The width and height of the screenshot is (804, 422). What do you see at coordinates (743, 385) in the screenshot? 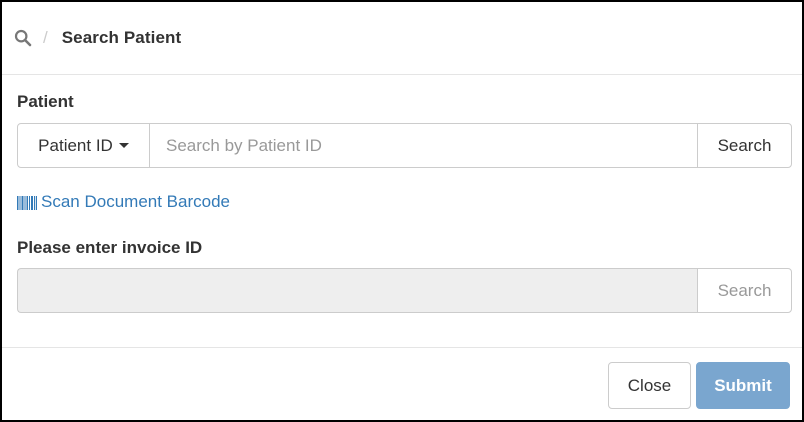
I see `submit-button: Submit` at bounding box center [743, 385].